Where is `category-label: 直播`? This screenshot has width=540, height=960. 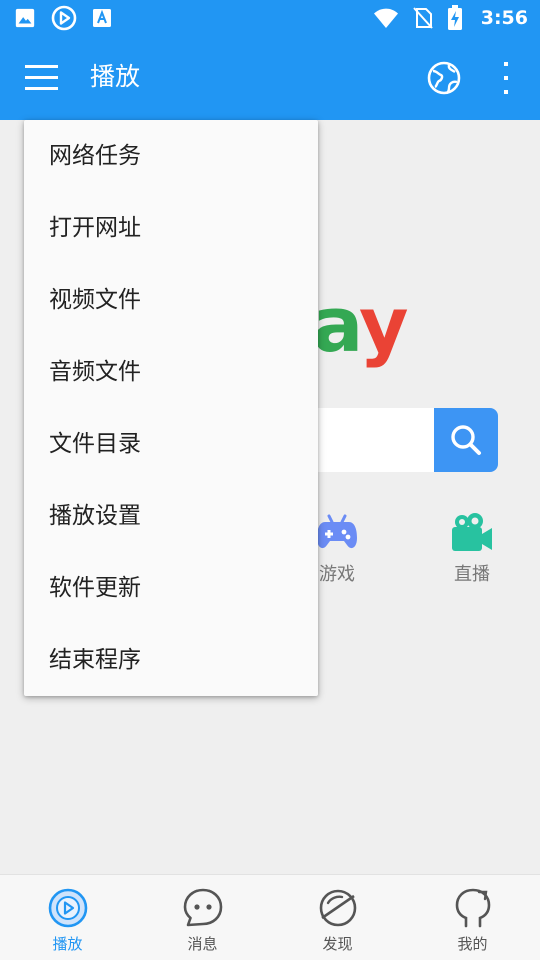 category-label: 直播 is located at coordinates (472, 574).